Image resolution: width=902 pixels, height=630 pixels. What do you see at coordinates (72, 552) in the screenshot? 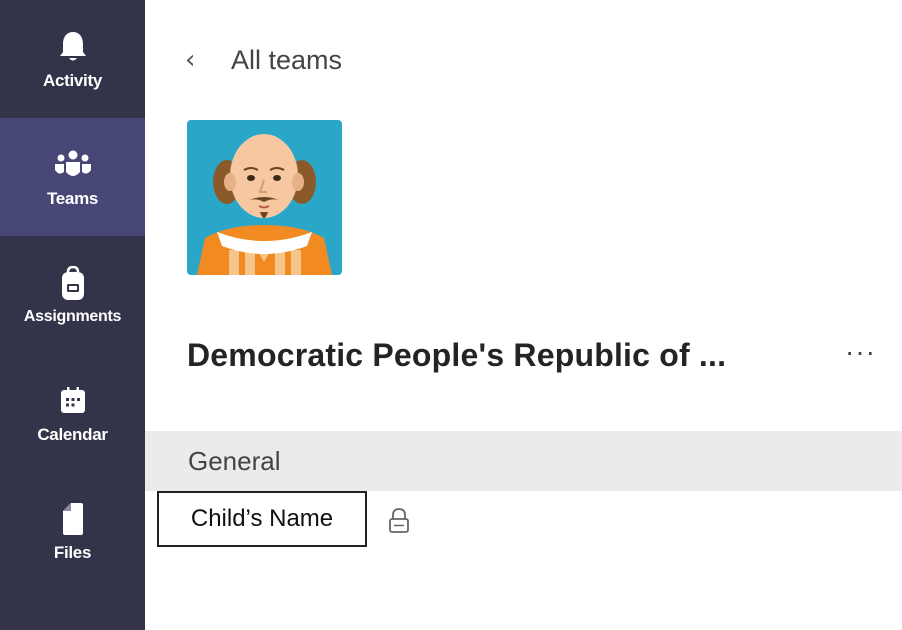
I see `rail-label-files: Files` at bounding box center [72, 552].